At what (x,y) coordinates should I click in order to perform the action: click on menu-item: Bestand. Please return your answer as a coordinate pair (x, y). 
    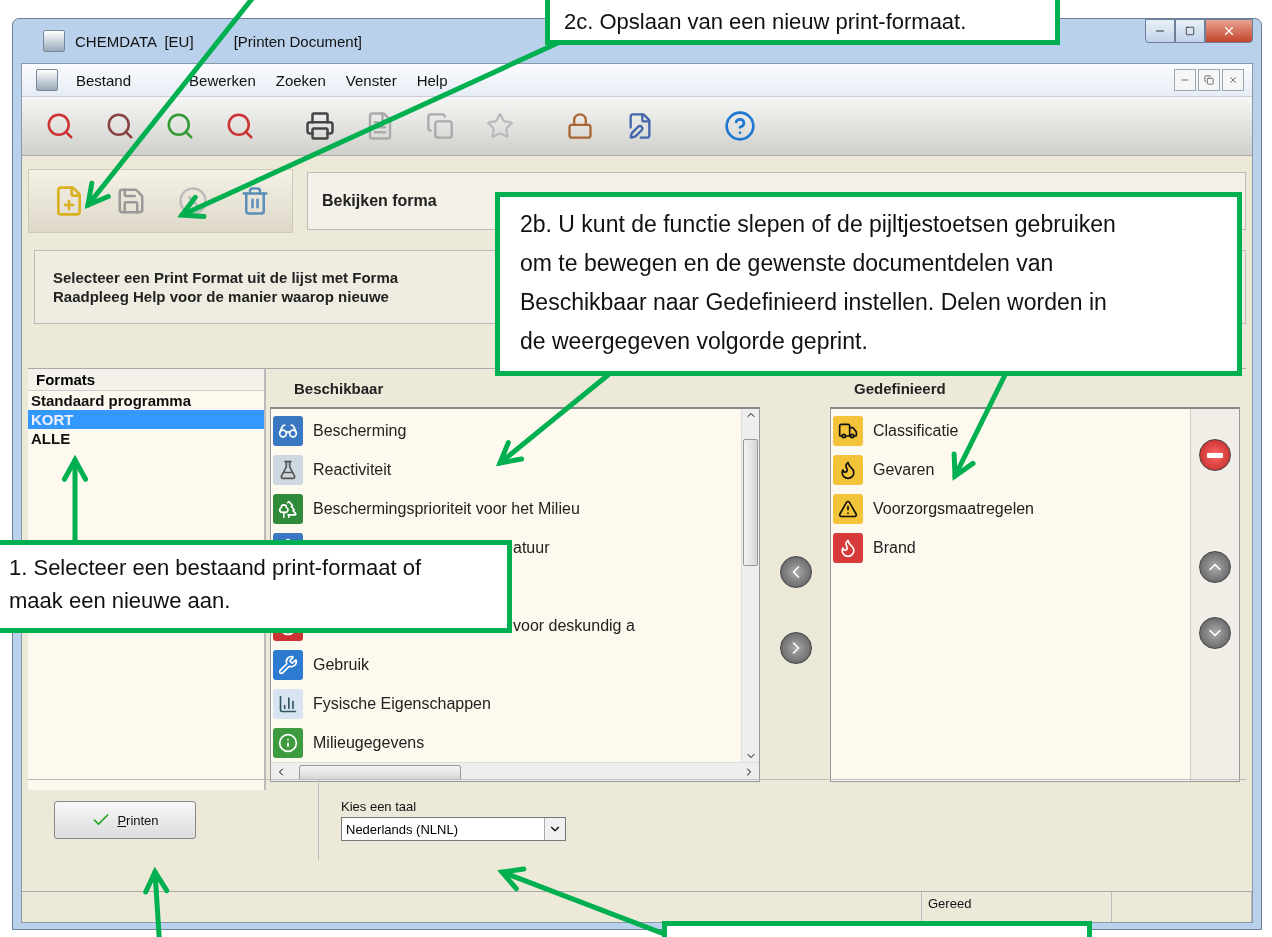
    Looking at the image, I should click on (104, 80).